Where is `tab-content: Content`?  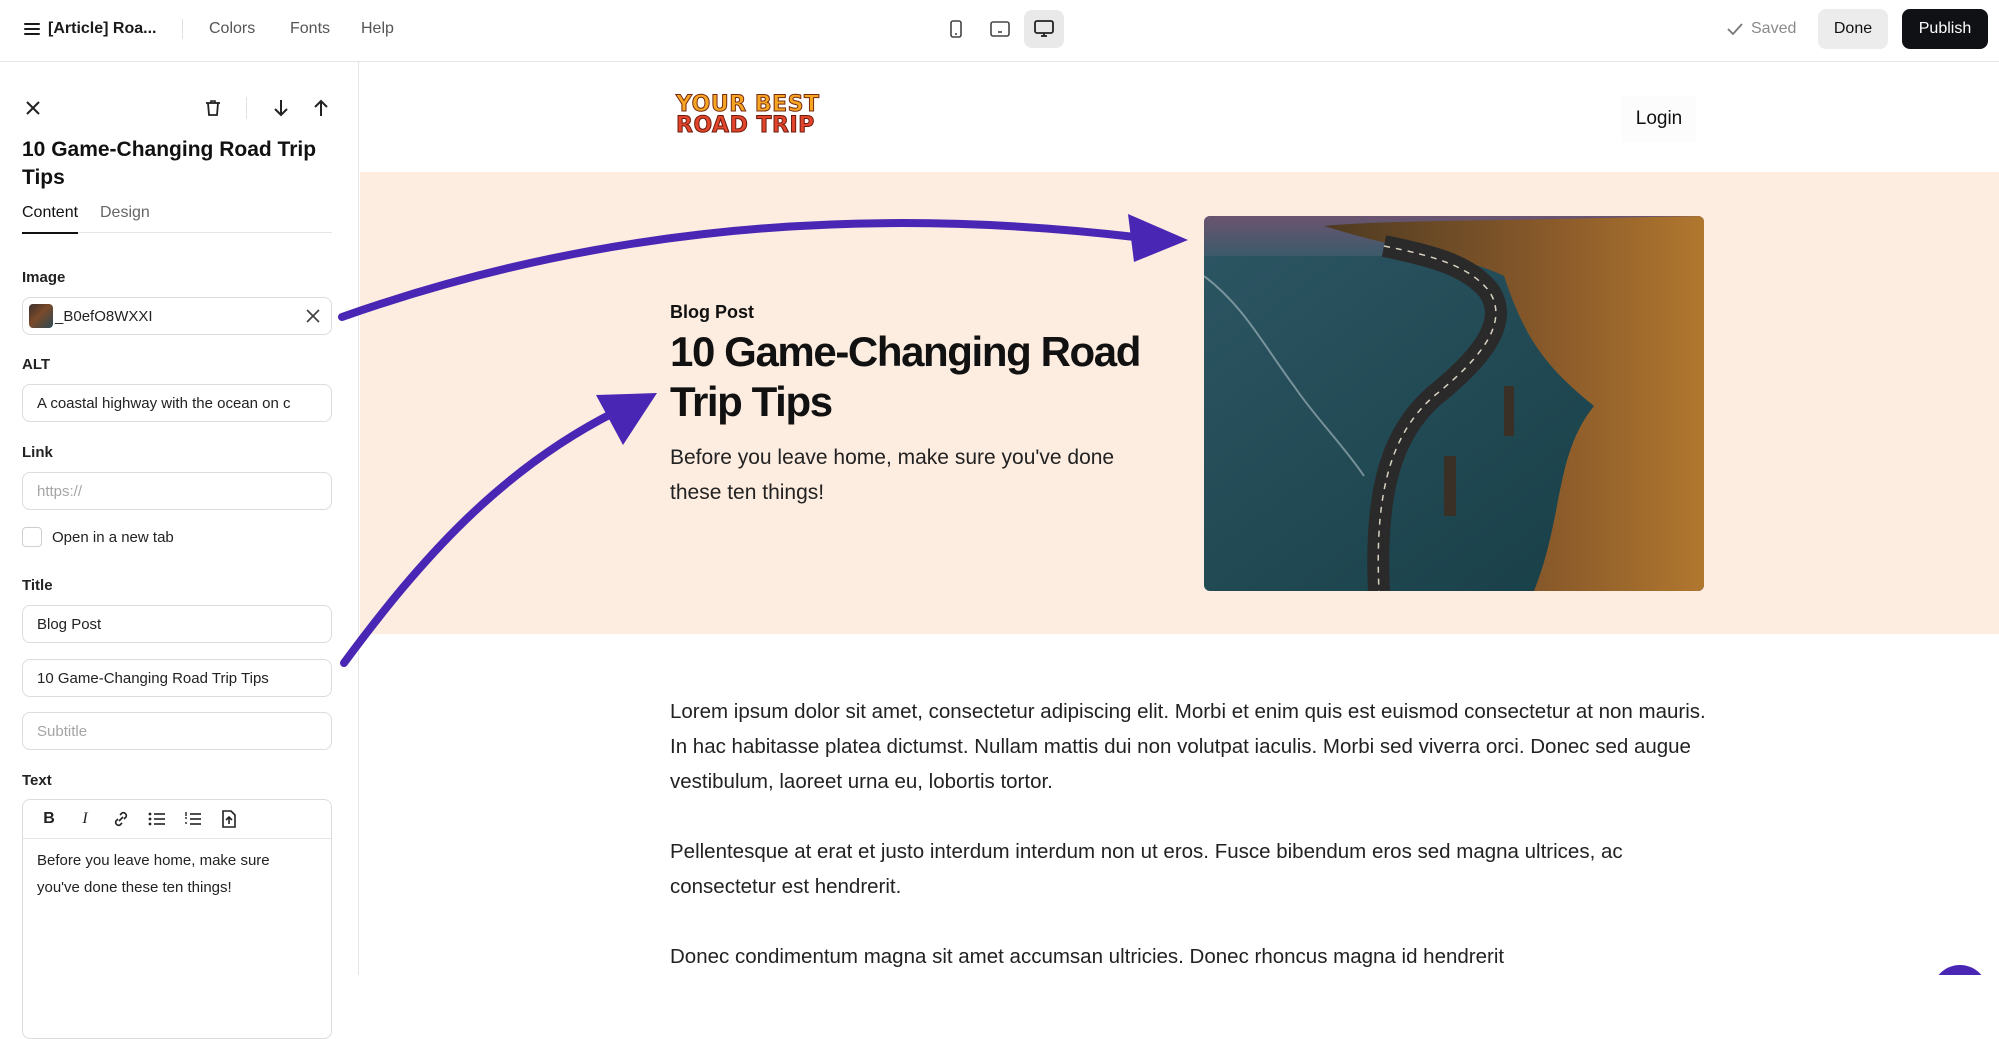 tab-content: Content is located at coordinates (50, 219).